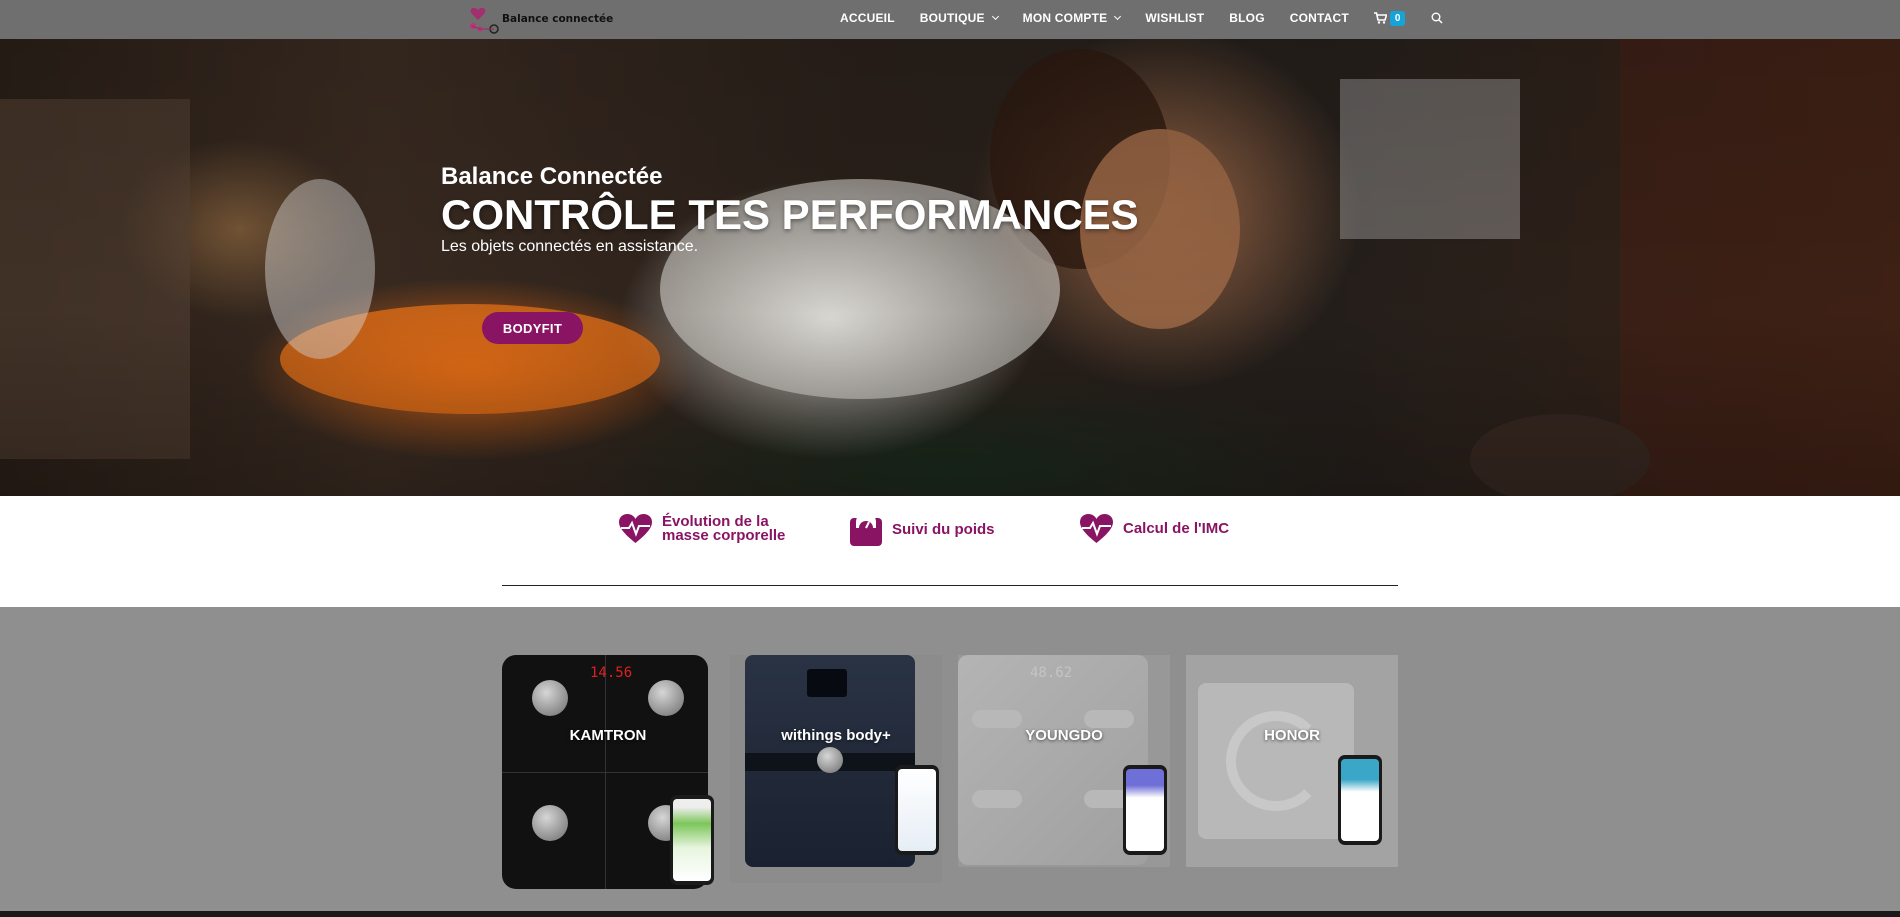 The width and height of the screenshot is (1900, 917). I want to click on footer-edge, so click(950, 914).